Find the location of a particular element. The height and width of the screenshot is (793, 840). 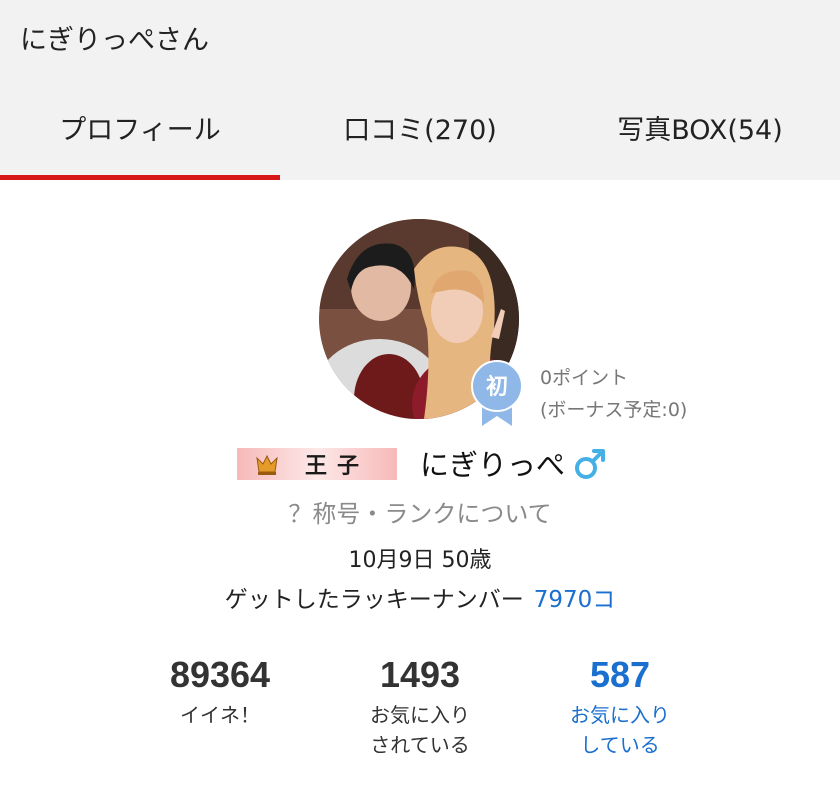

points-info: 0ポイント (ボーナス予定:0) is located at coordinates (613, 394).